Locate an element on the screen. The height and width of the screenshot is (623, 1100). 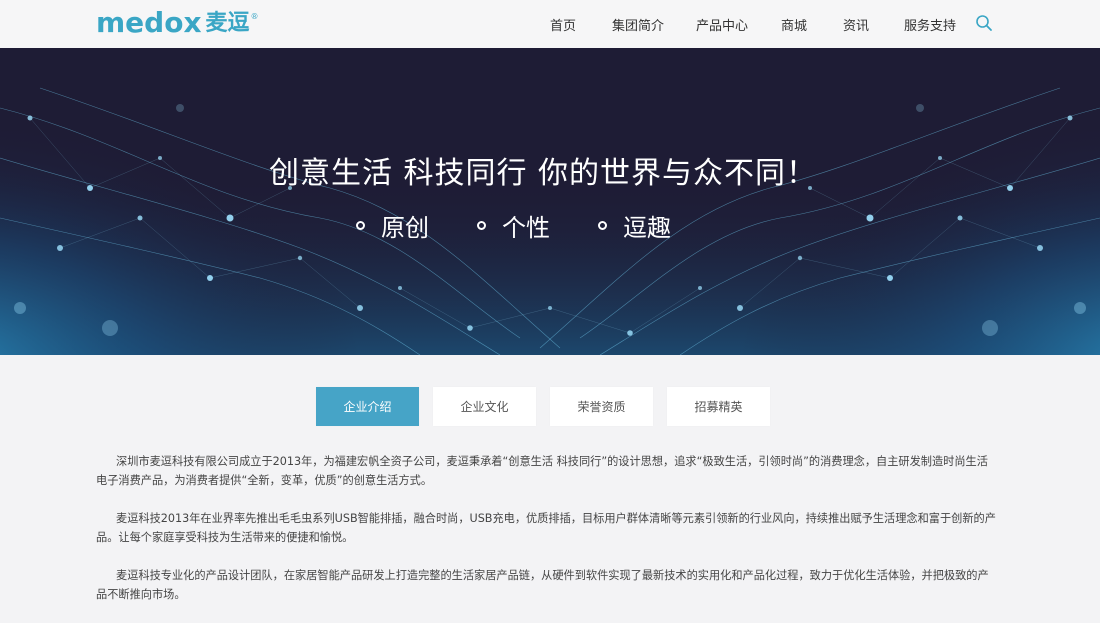
feature-original: 原创 is located at coordinates (392, 225).